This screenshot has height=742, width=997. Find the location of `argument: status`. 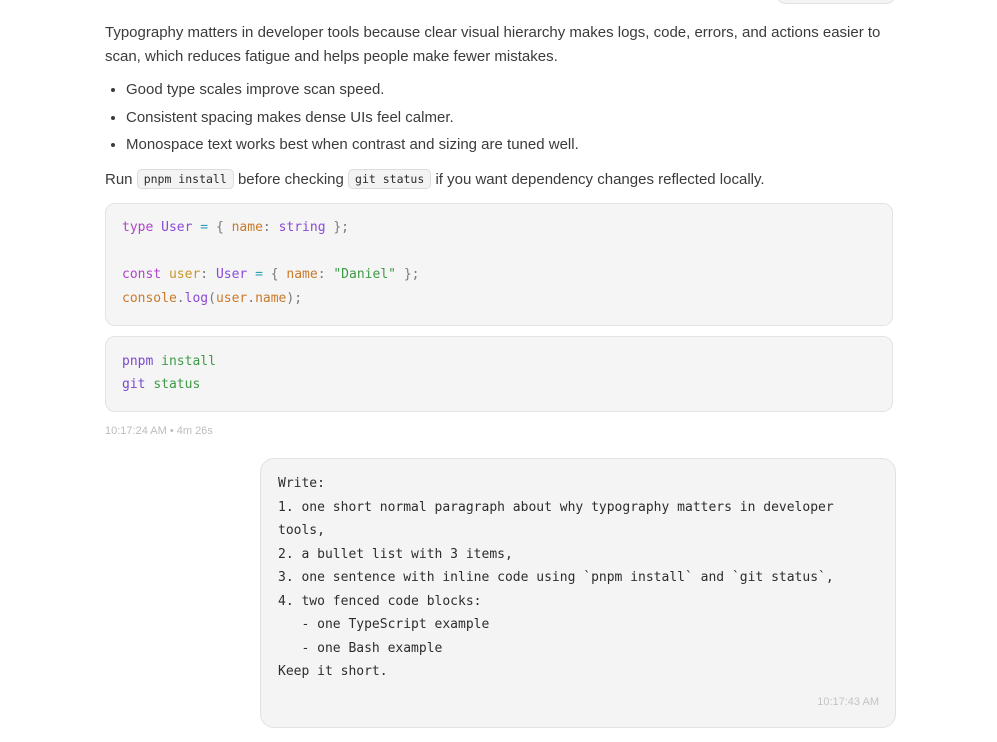

argument: status is located at coordinates (177, 384).